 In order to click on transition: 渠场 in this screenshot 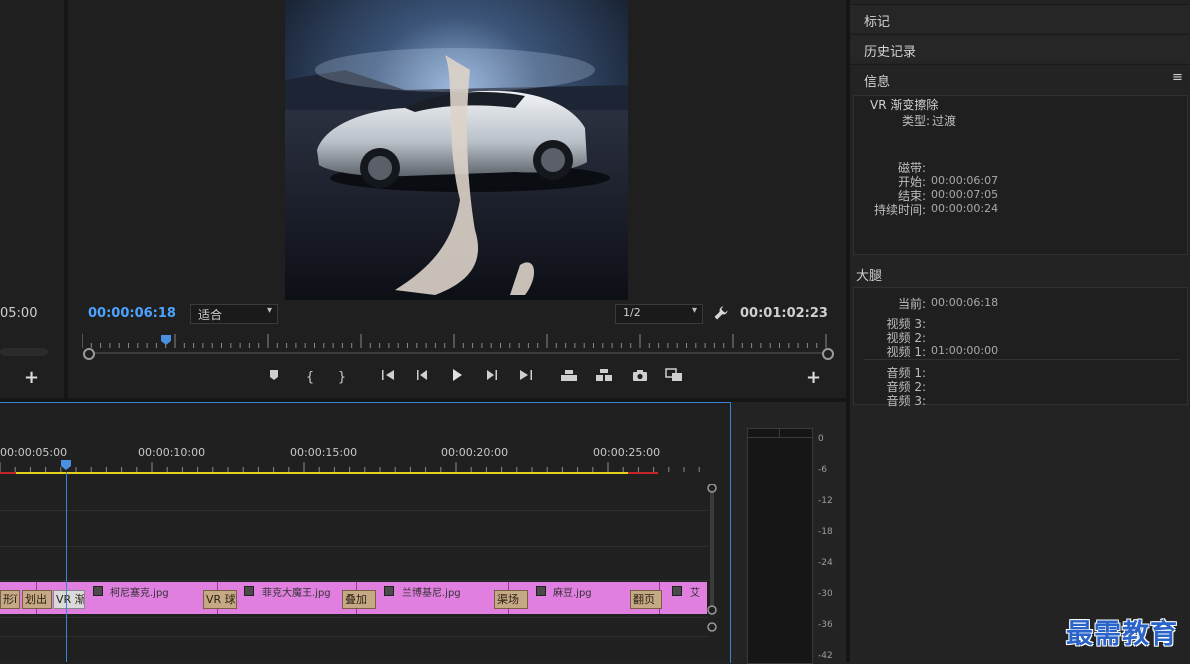, I will do `click(511, 599)`.